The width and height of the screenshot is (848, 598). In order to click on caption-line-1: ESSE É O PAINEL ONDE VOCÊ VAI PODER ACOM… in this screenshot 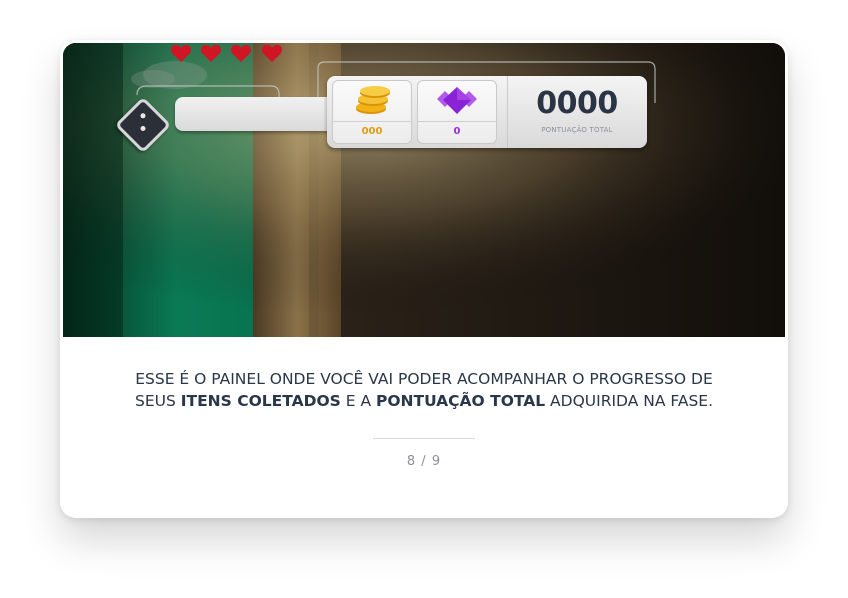, I will do `click(424, 379)`.